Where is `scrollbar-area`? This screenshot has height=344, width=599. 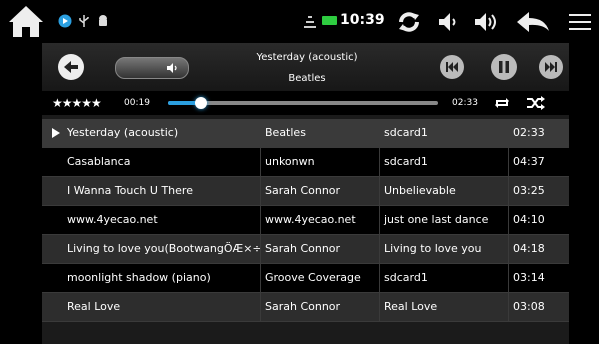 scrollbar-area is located at coordinates (584, 193).